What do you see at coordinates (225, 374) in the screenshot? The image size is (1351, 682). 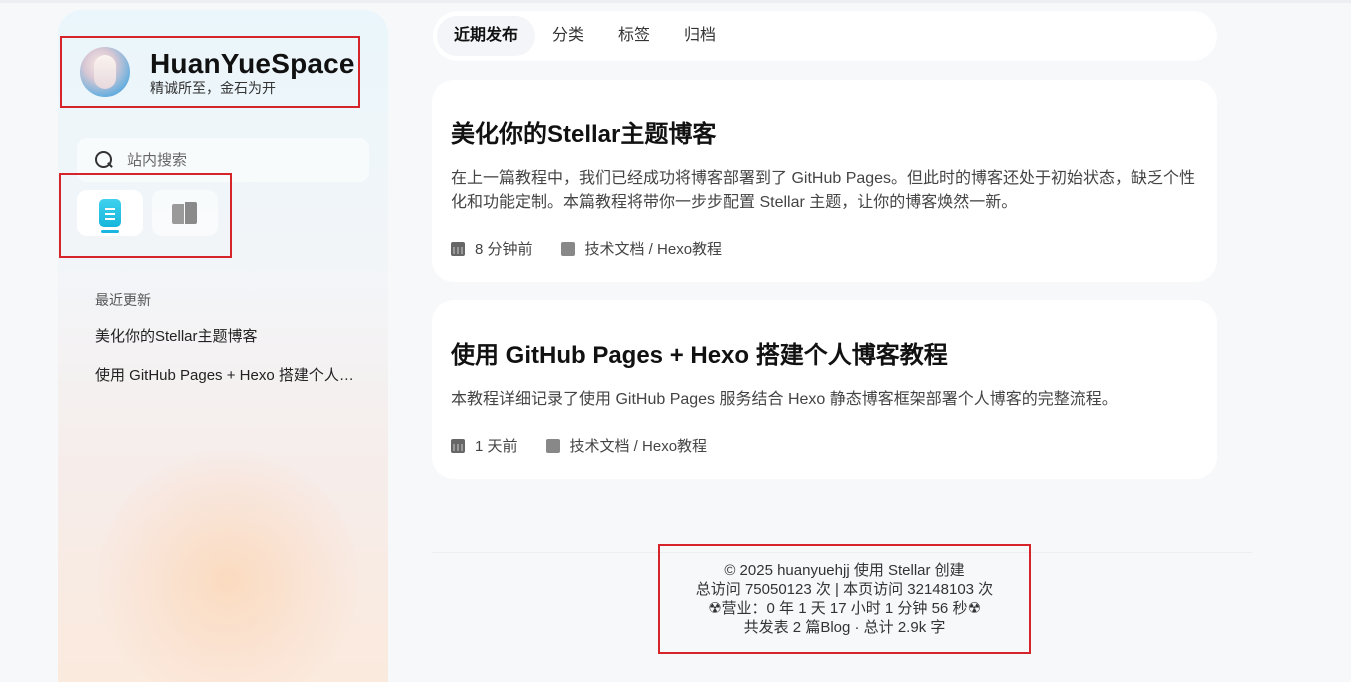 I see `recent-item: 使用 GitHub Pages + Hexo 搭建个人博客教程` at bounding box center [225, 374].